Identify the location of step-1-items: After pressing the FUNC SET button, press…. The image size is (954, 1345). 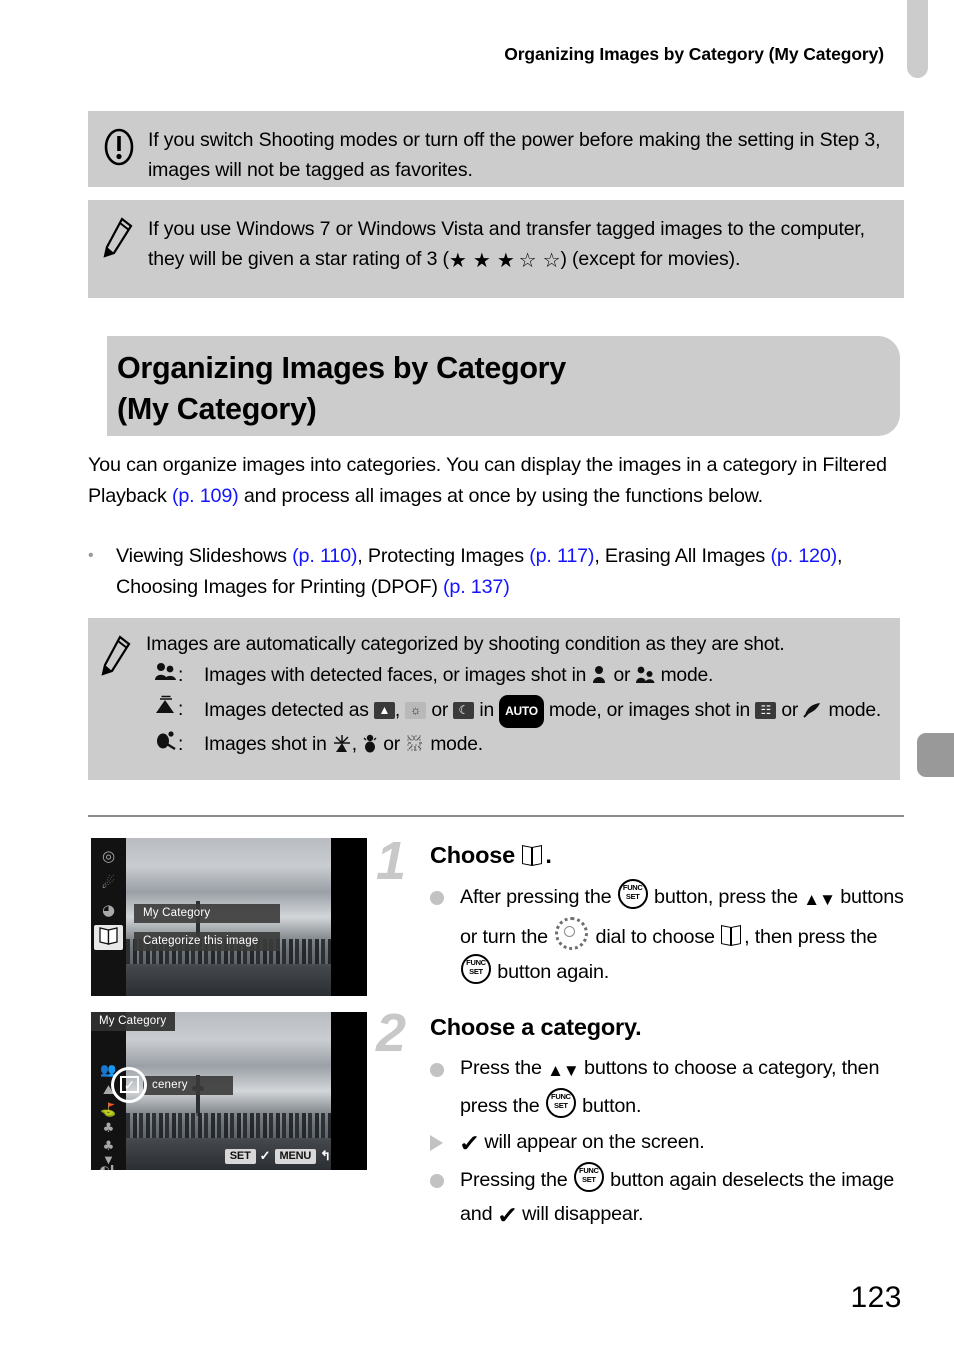
(670, 934).